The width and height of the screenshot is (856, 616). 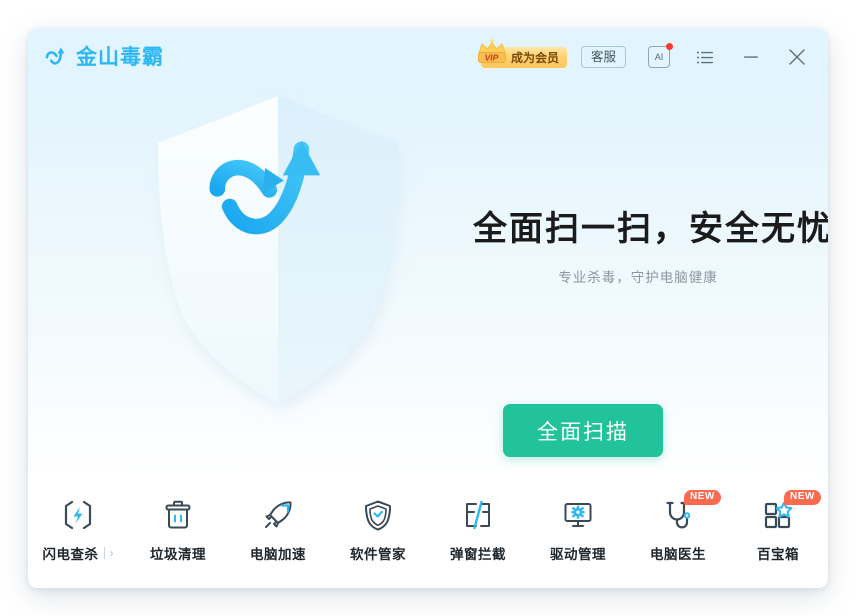 What do you see at coordinates (705, 57) in the screenshot?
I see `list-menu-icon` at bounding box center [705, 57].